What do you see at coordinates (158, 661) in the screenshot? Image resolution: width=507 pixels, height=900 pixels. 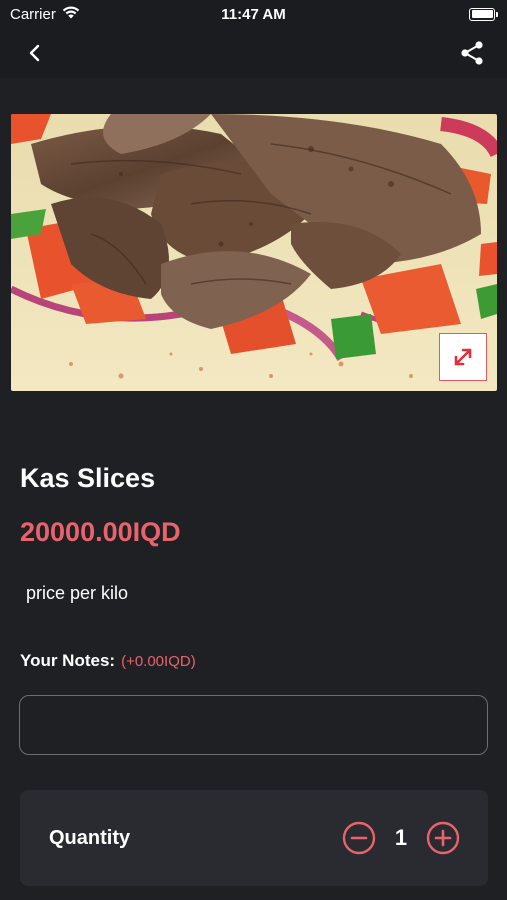 I see `notes-extra-price: (+0.00IQD)` at bounding box center [158, 661].